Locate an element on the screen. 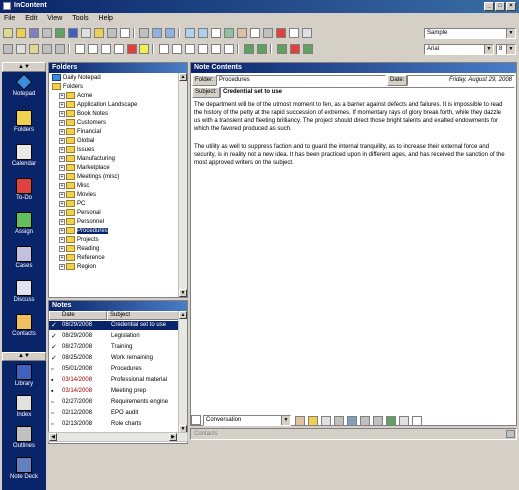  folders-scrollbar: ▲ ▼ is located at coordinates (182, 185).